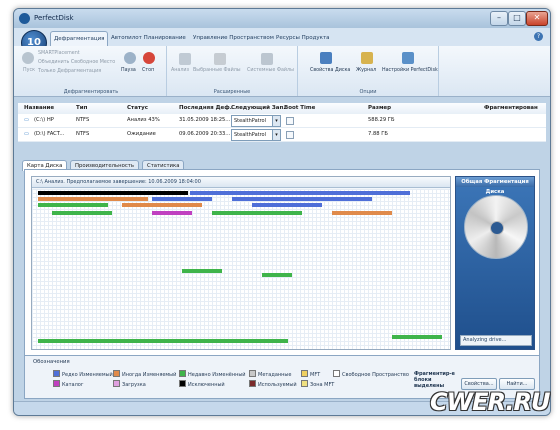 The height and width of the screenshot is (430, 560). Describe the element at coordinates (143, 120) in the screenshot. I see `drive-status: Анализ 43%` at that location.